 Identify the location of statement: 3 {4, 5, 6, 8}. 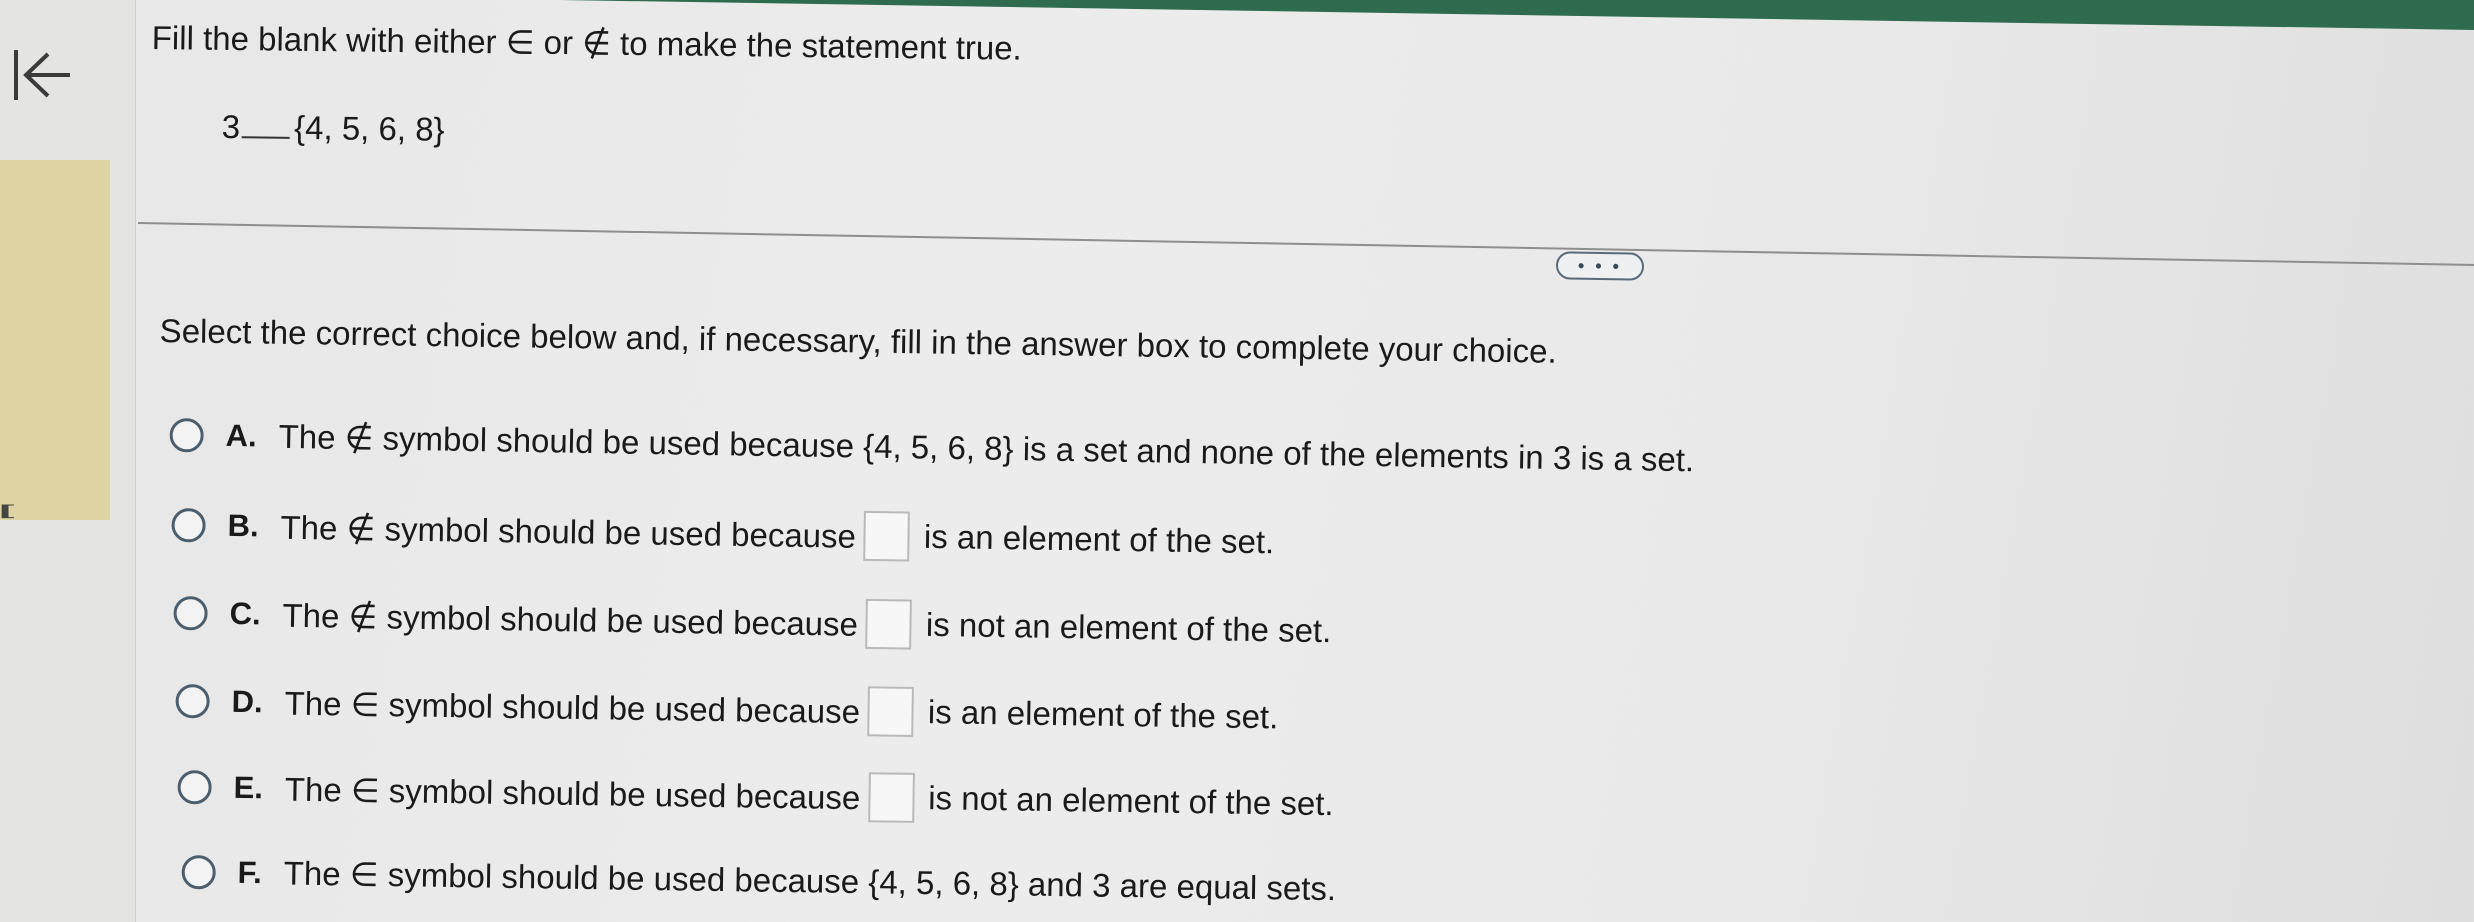
(333, 128).